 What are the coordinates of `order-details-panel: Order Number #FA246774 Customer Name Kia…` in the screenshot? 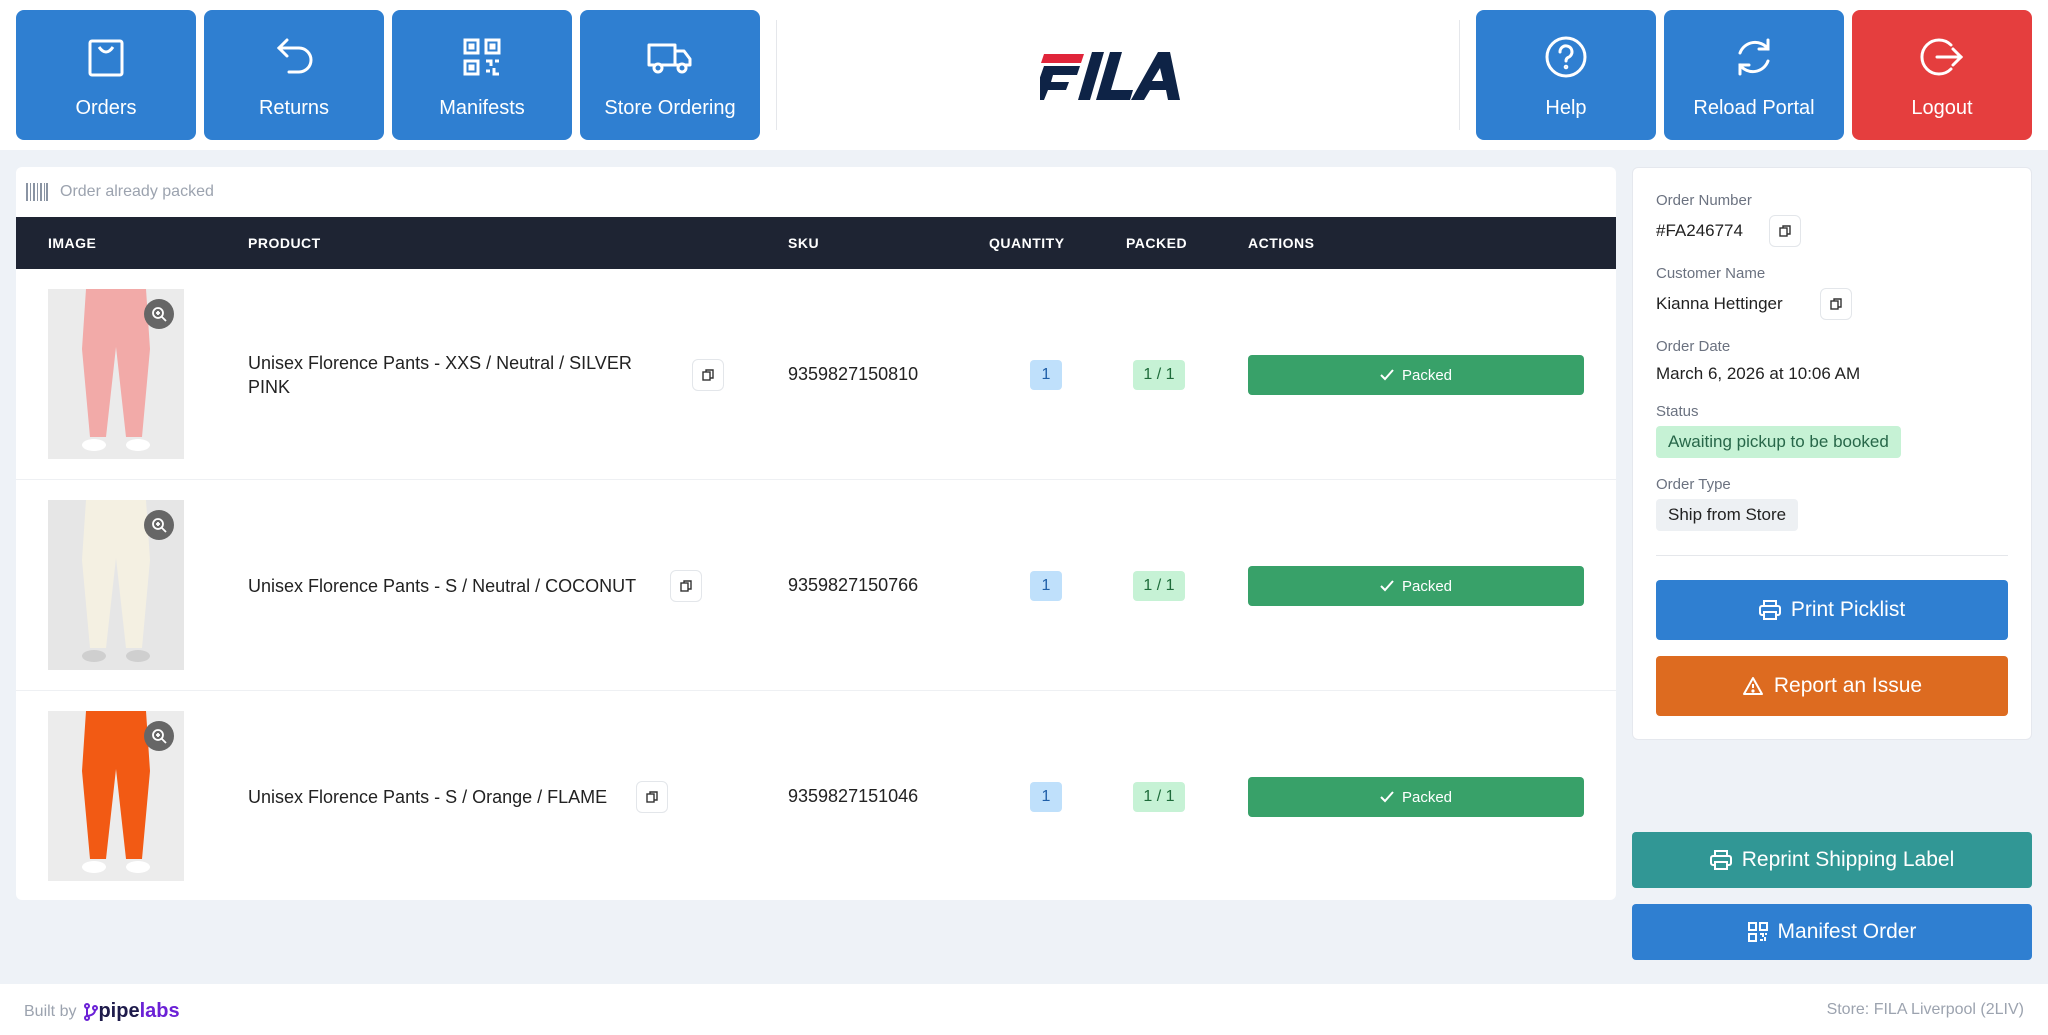 It's located at (1832, 453).